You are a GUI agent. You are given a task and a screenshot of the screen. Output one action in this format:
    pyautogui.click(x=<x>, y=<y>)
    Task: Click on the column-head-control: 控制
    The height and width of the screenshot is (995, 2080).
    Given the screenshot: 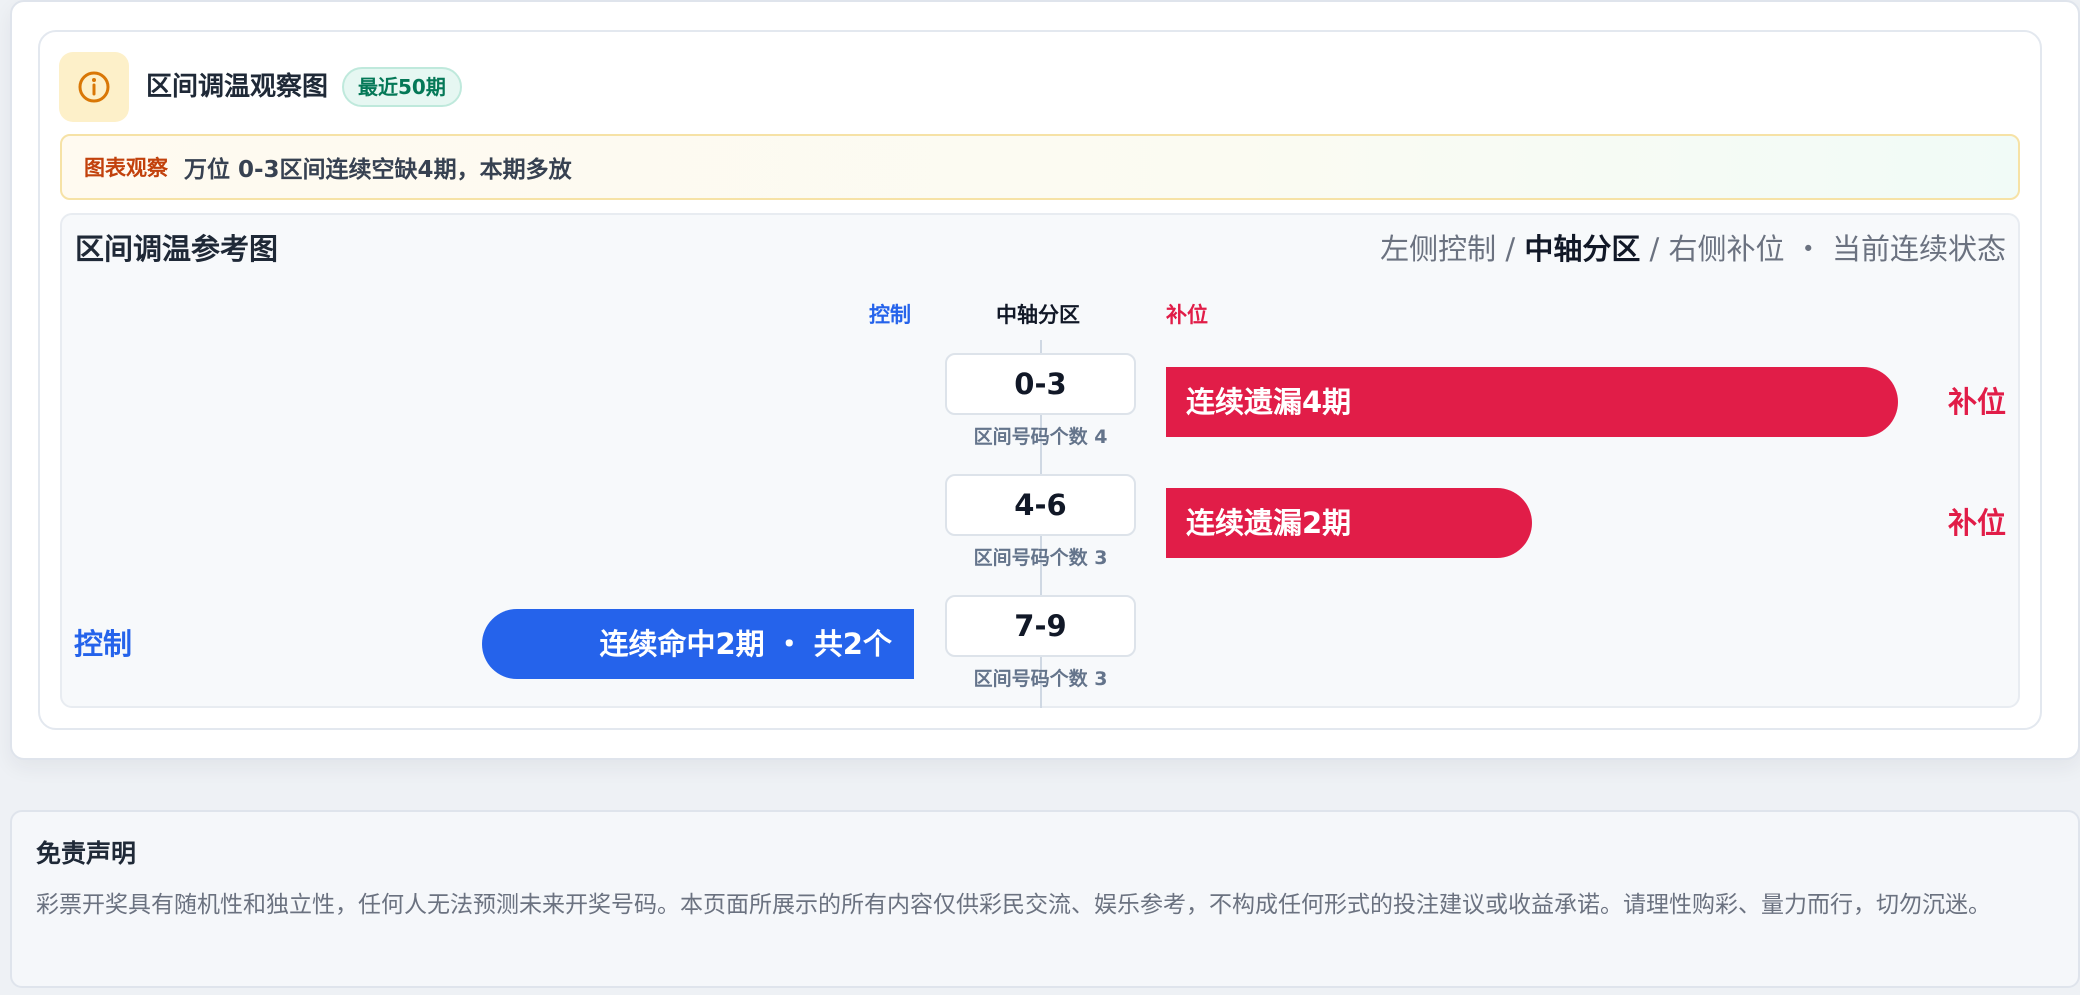 What is the action you would take?
    pyautogui.click(x=890, y=315)
    